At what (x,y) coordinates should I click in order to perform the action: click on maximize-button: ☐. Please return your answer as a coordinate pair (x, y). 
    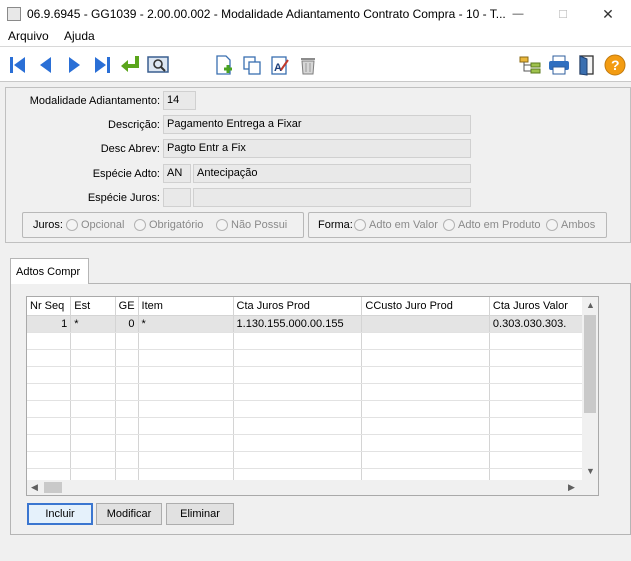
    Looking at the image, I should click on (563, 14).